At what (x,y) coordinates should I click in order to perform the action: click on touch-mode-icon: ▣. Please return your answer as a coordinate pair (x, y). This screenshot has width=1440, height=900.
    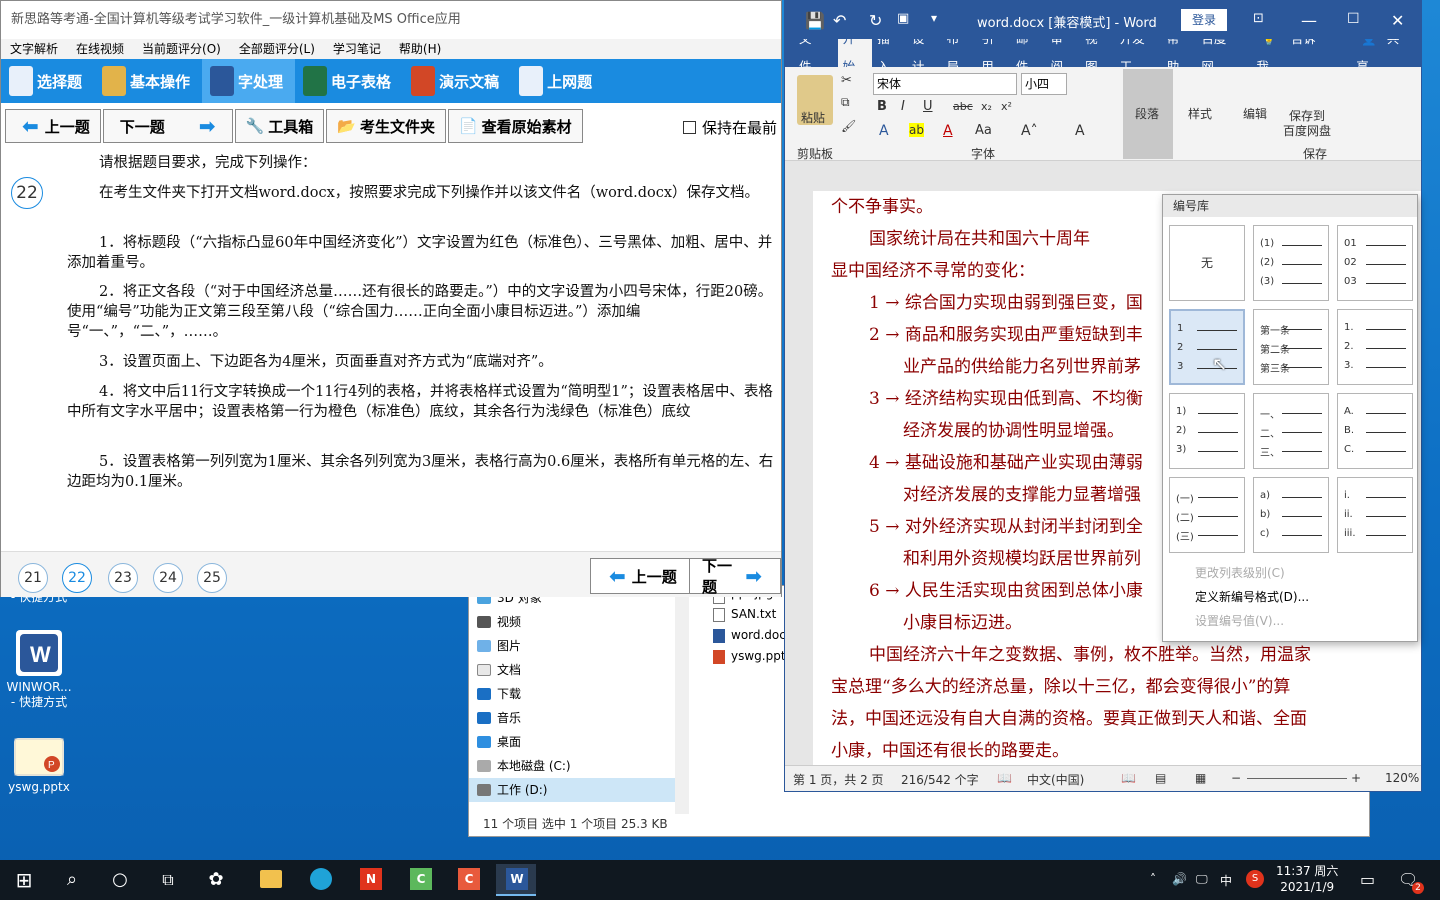
    Looking at the image, I should click on (903, 18).